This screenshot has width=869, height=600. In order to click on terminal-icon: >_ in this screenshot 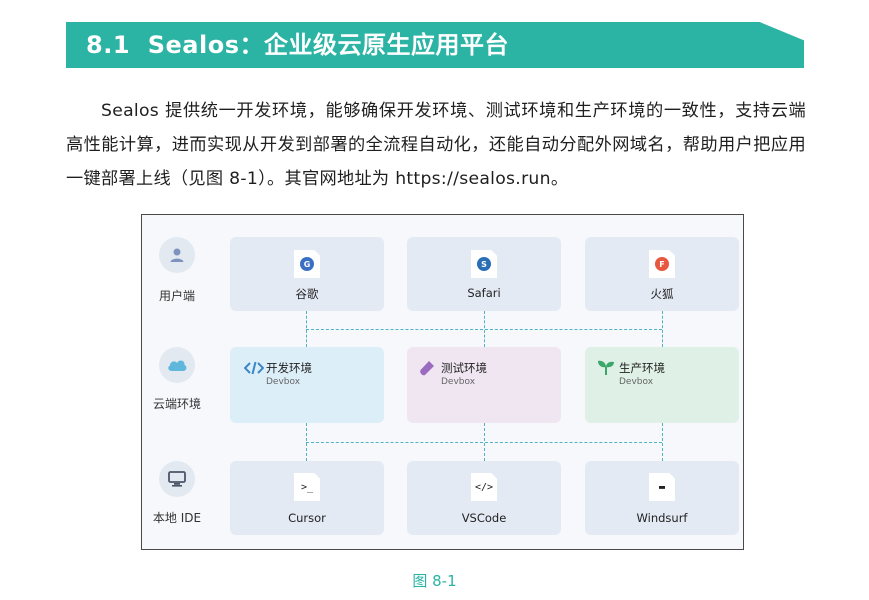, I will do `click(307, 487)`.